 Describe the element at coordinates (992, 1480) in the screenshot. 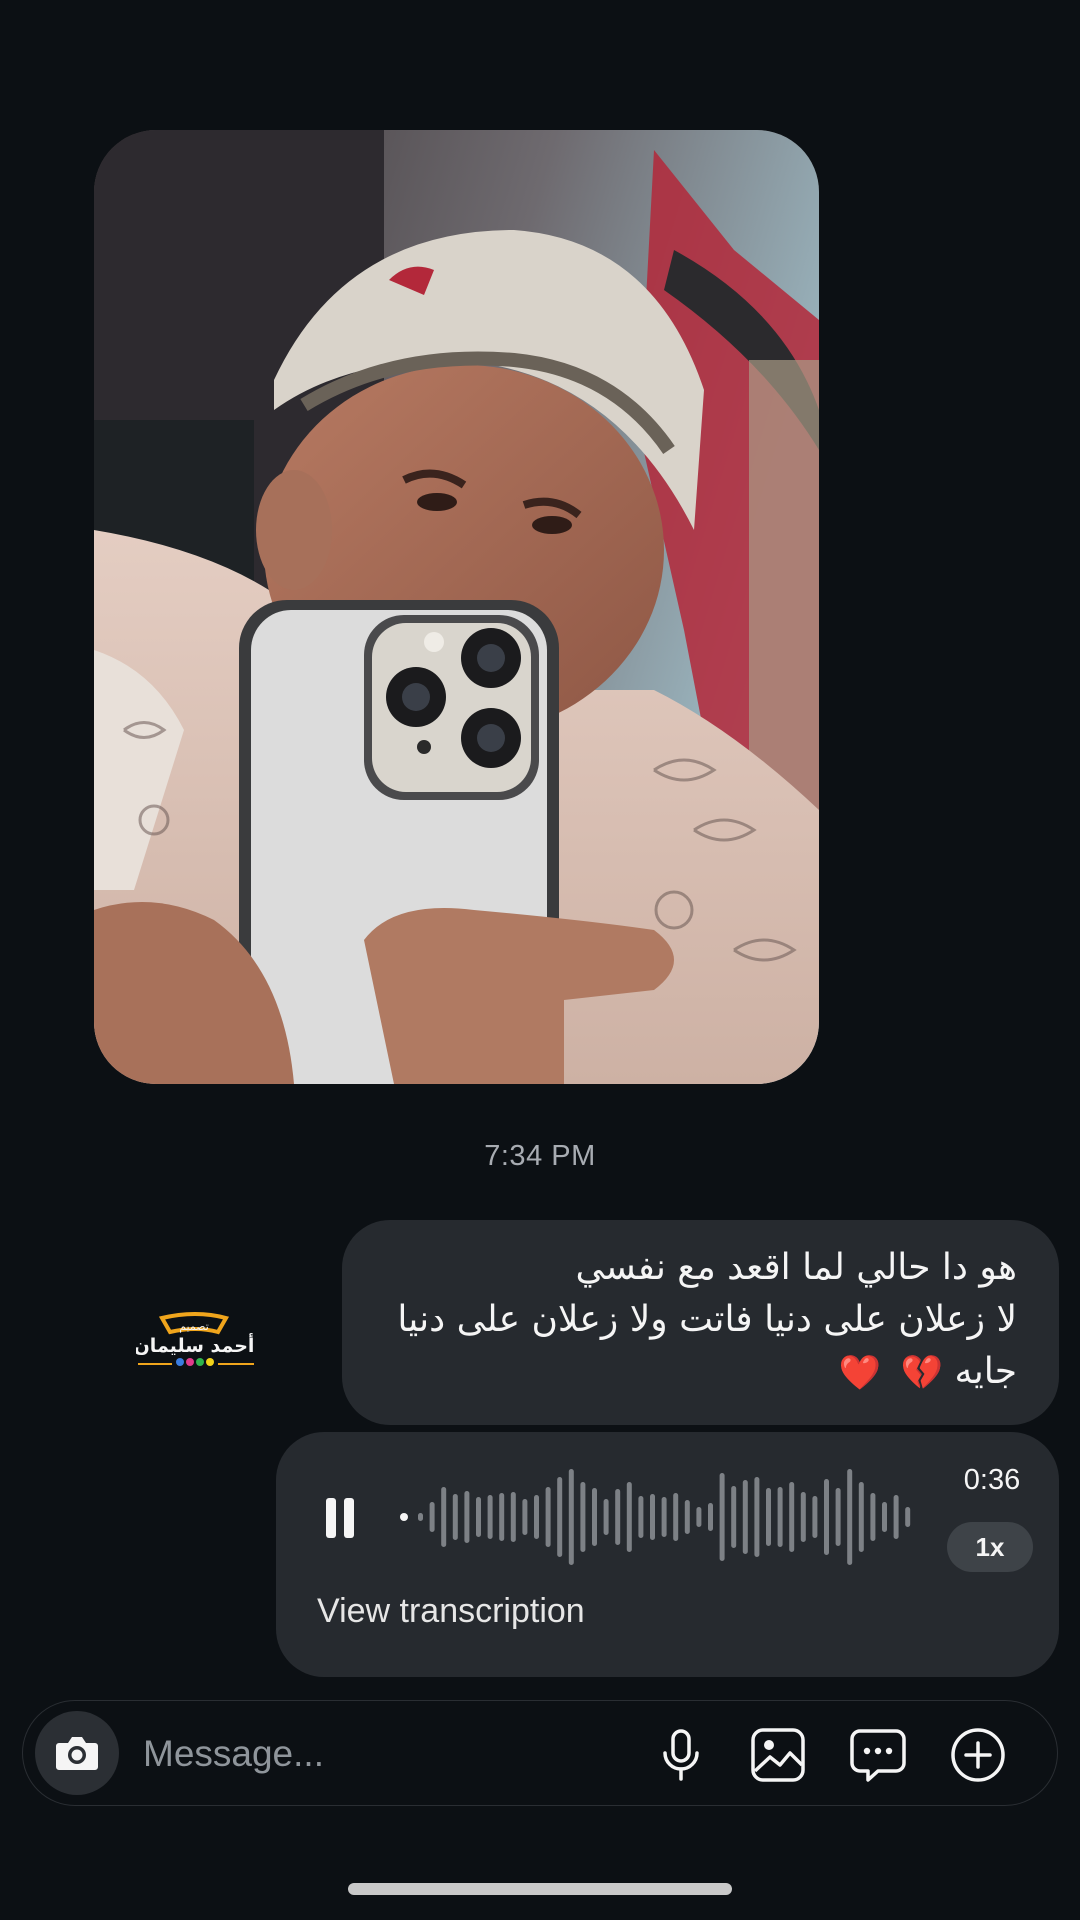

I see `voice-duration: 0:36` at that location.